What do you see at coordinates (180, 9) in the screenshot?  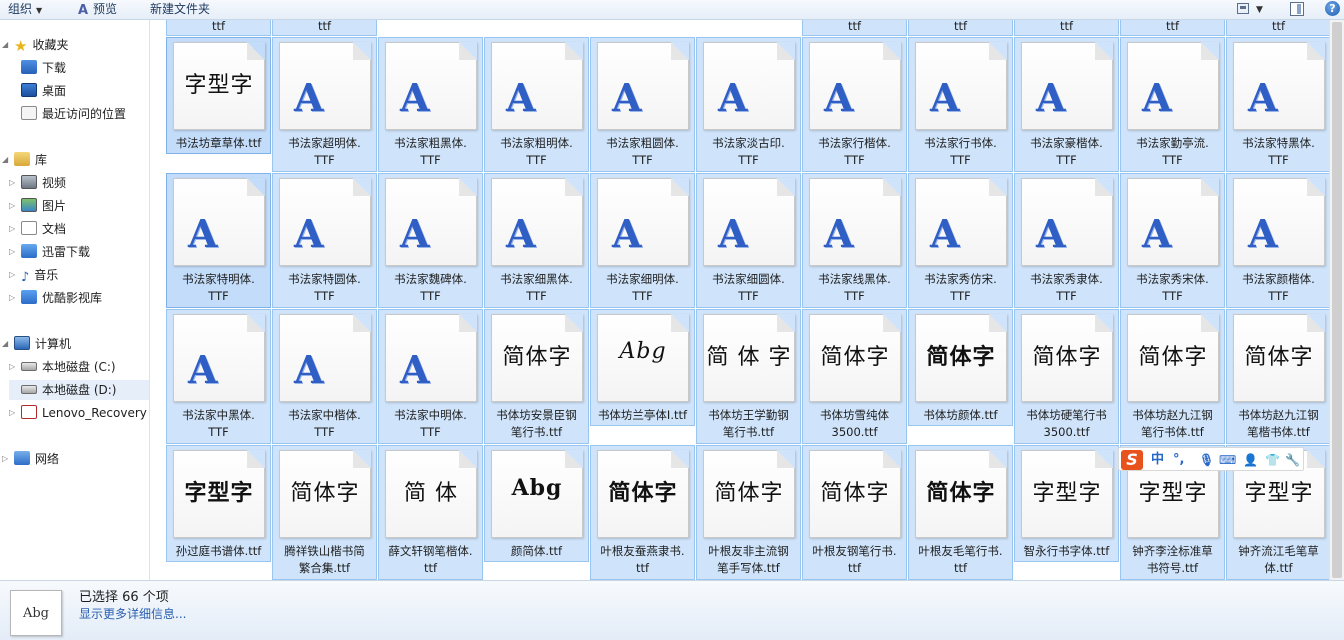 I see `new-folder-button: 新建文件夹` at bounding box center [180, 9].